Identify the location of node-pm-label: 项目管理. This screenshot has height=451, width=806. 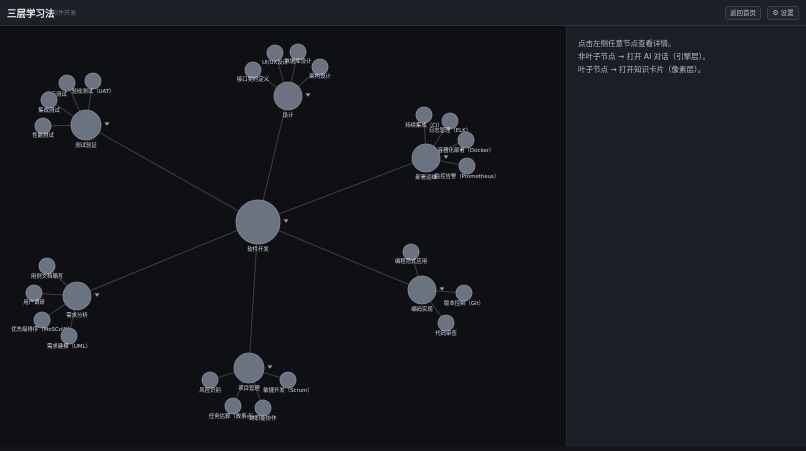
(249, 388).